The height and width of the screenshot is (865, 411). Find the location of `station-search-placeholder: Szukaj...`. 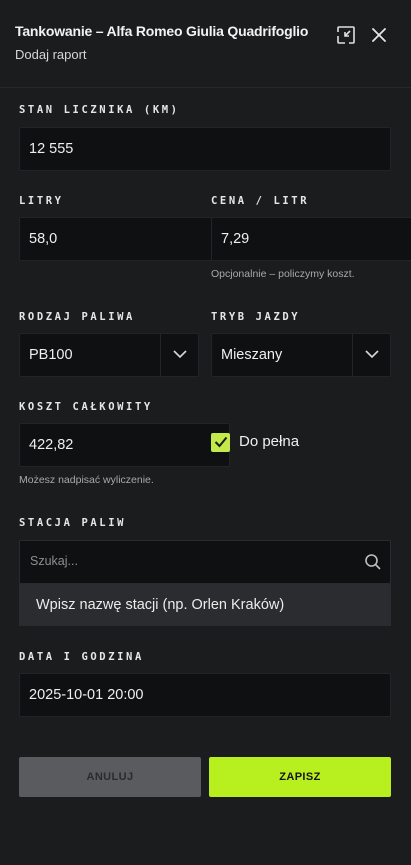

station-search-placeholder: Szukaj... is located at coordinates (54, 561).